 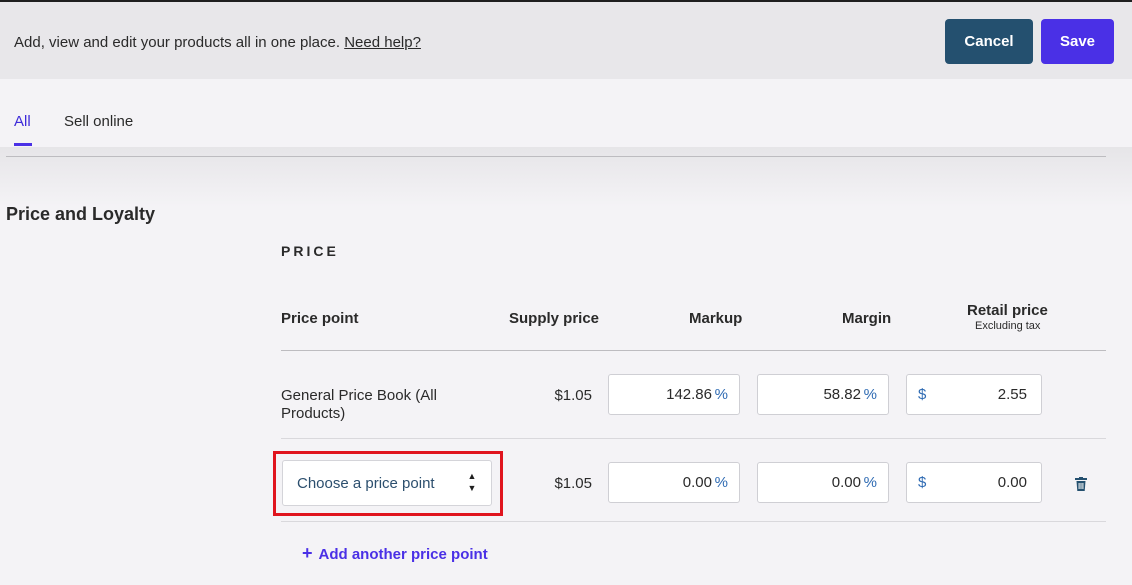 I want to click on col-supply-price: Supply price, so click(x=554, y=318).